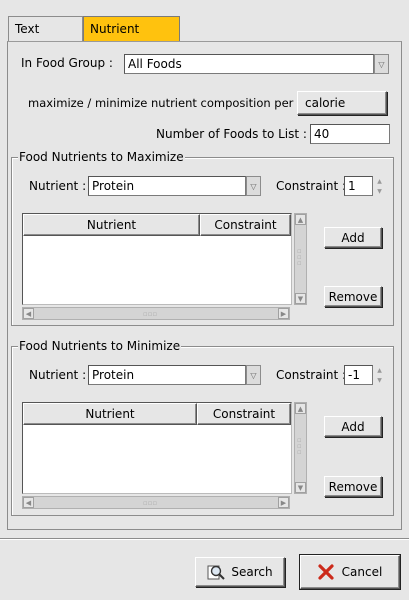  What do you see at coordinates (350, 134) in the screenshot?
I see `count-input: 40` at bounding box center [350, 134].